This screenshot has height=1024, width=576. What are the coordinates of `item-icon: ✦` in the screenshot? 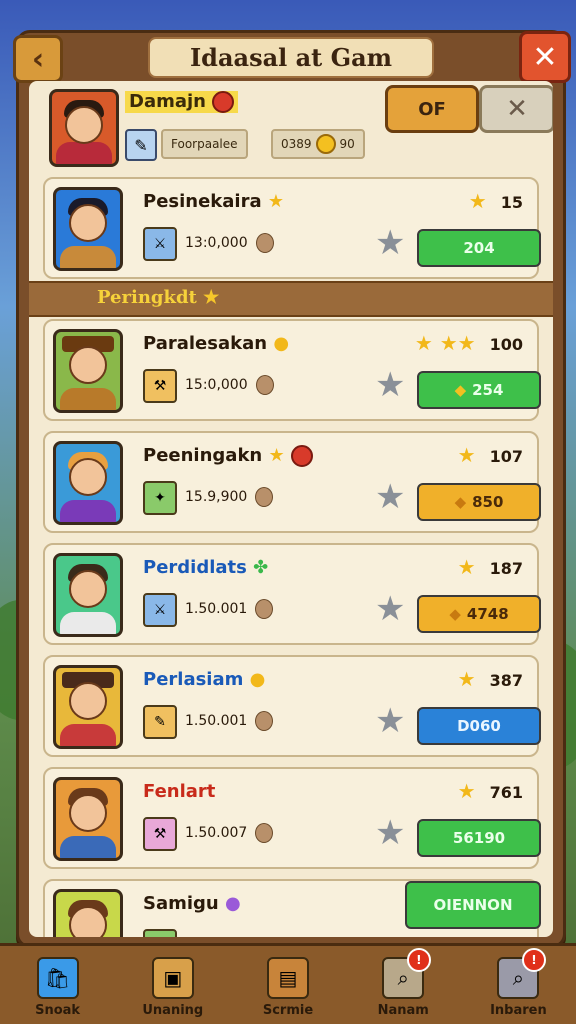 It's located at (160, 498).